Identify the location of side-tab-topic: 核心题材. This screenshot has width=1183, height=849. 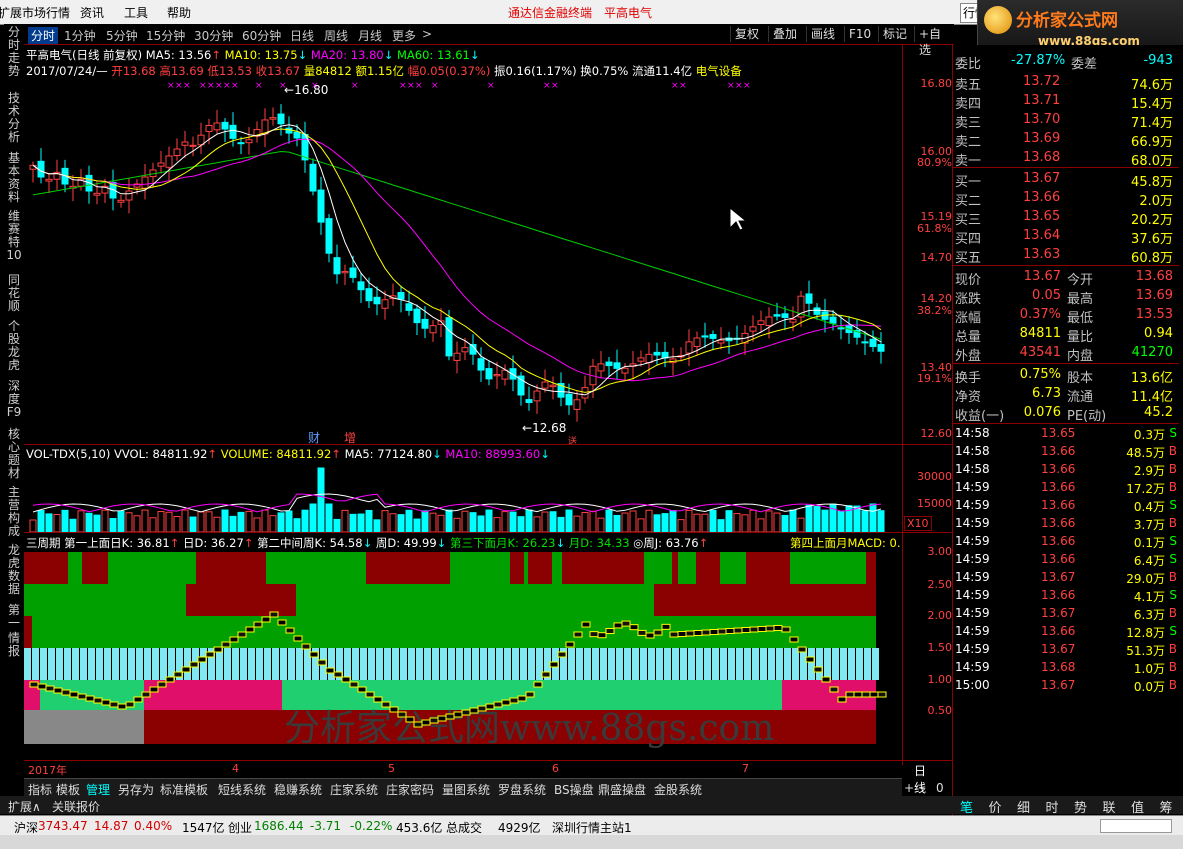
(14, 454).